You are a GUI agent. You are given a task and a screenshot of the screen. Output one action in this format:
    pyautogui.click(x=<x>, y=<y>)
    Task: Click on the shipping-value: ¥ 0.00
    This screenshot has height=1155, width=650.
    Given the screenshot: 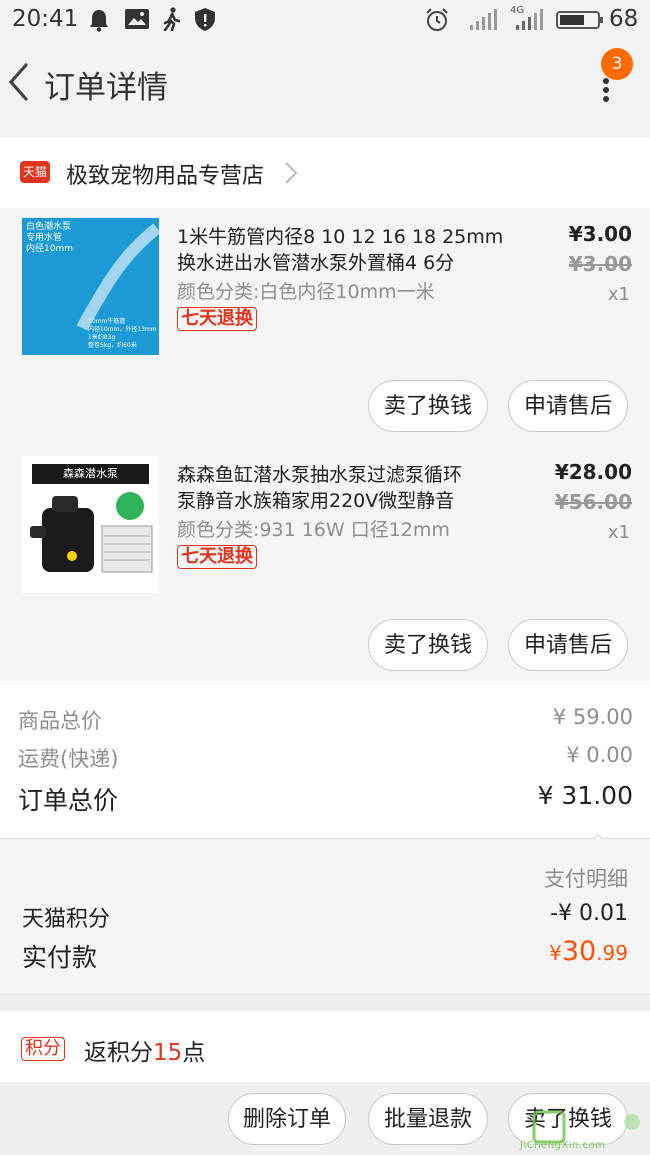 What is the action you would take?
    pyautogui.click(x=599, y=755)
    